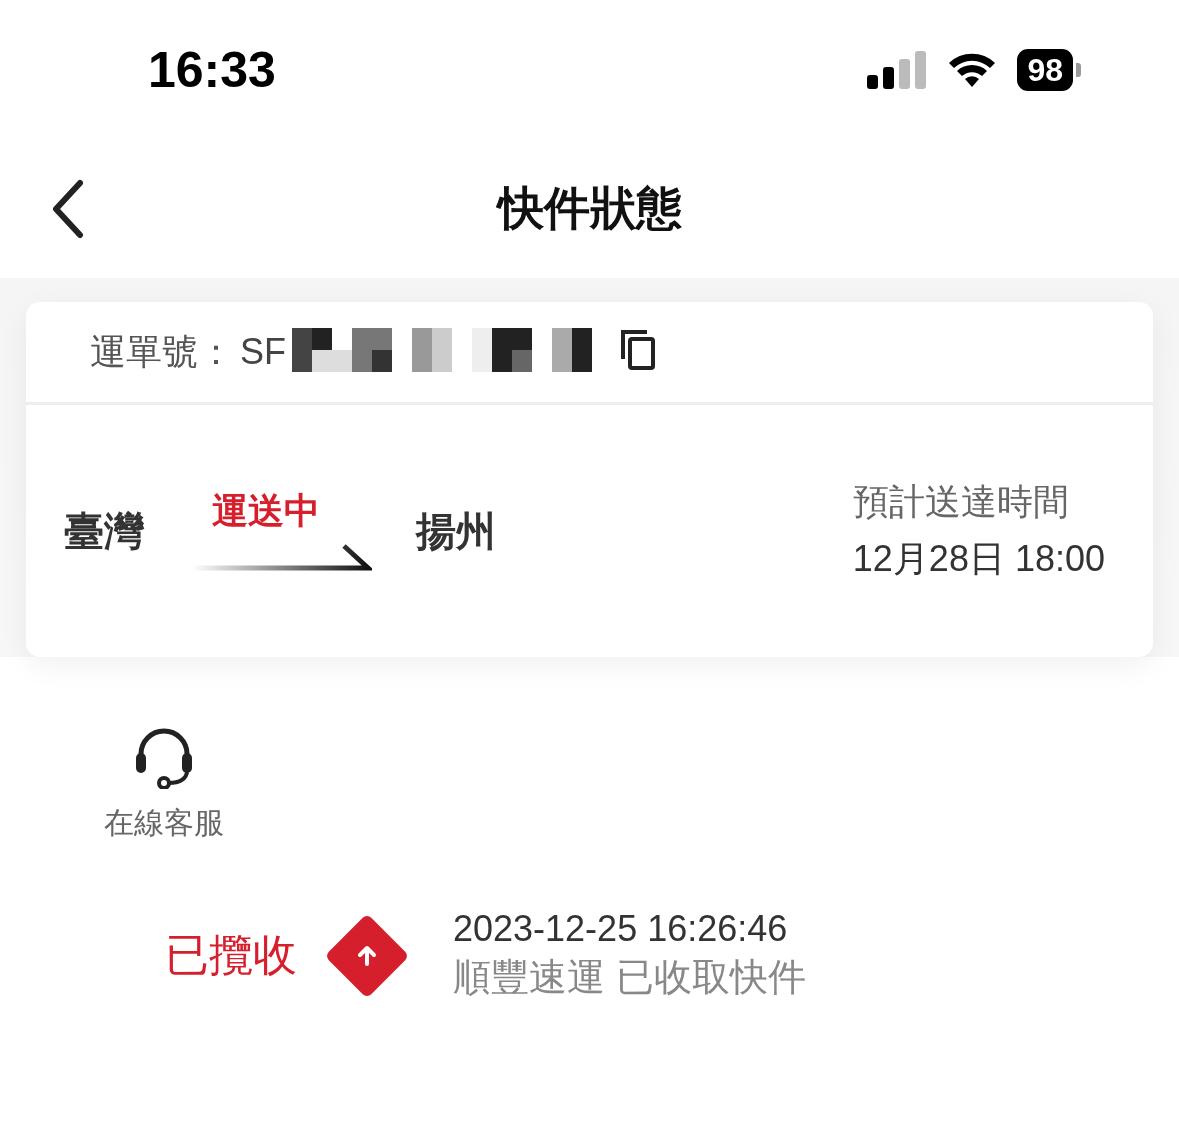 This screenshot has height=1143, width=1179. I want to click on clock-time: 16:33, so click(212, 70).